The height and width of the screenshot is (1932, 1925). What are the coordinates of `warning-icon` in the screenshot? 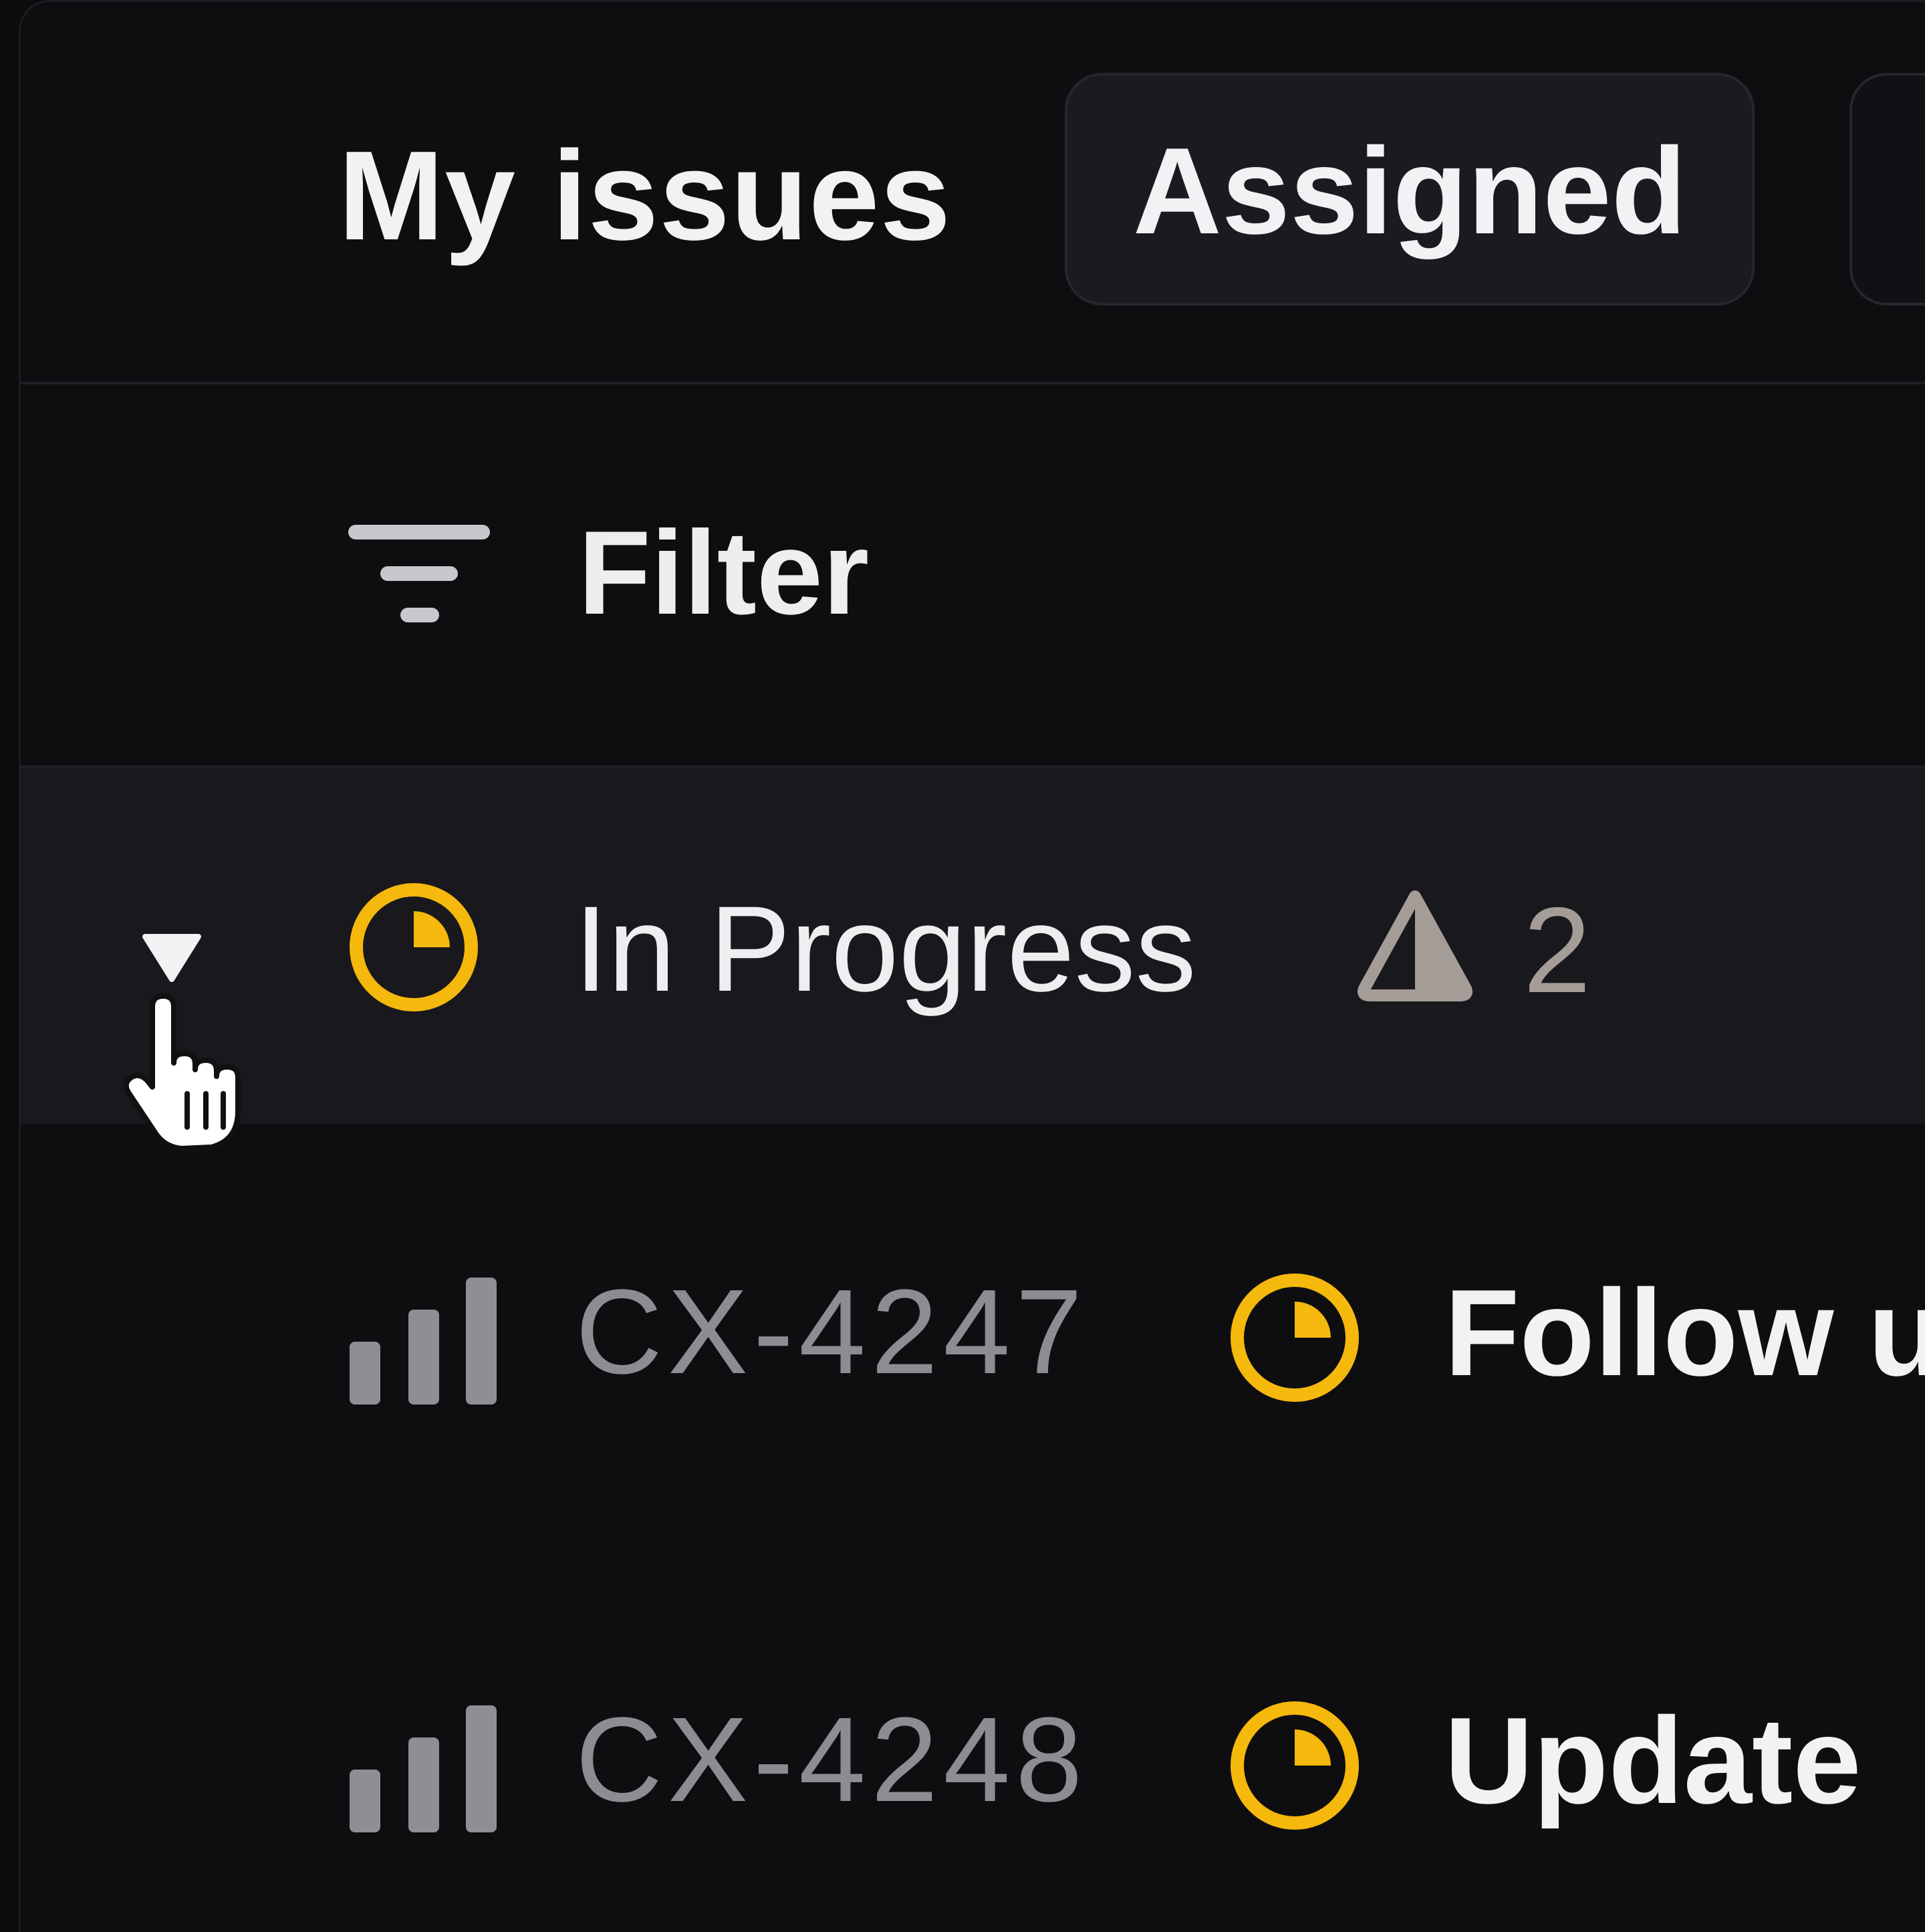 It's located at (1415, 945).